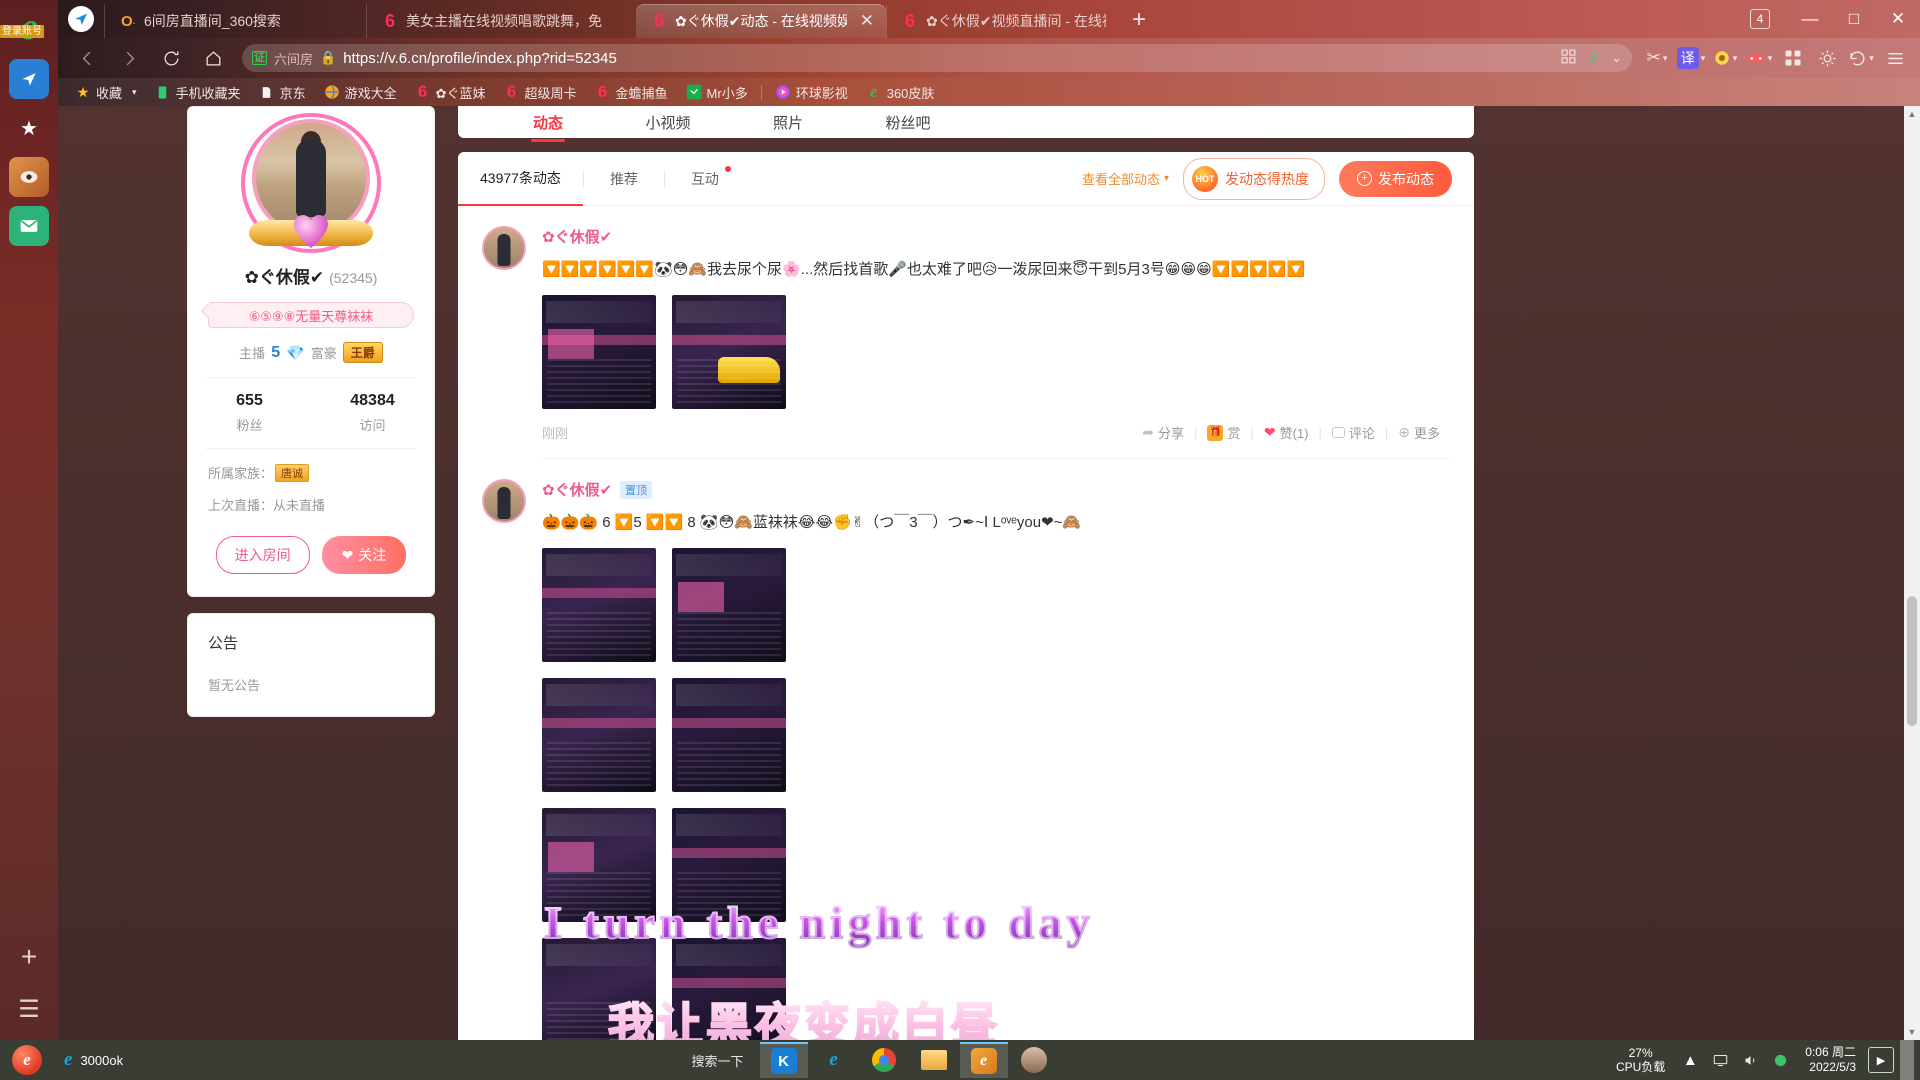 This screenshot has width=1920, height=1080. I want to click on browser-tab-0: O. 6间房直播间_360搜索, so click(235, 21).